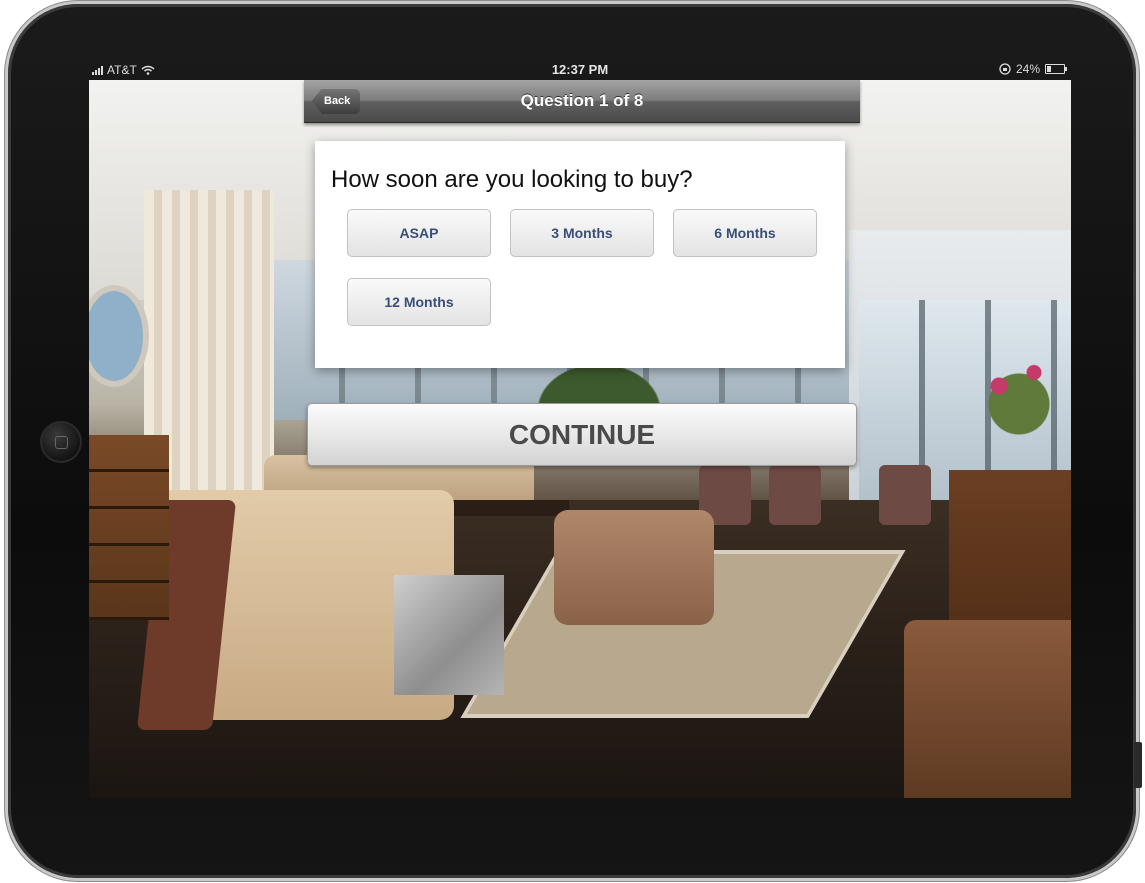  Describe the element at coordinates (512, 179) in the screenshot. I see `question-text: How soon are you looking to buy?` at that location.